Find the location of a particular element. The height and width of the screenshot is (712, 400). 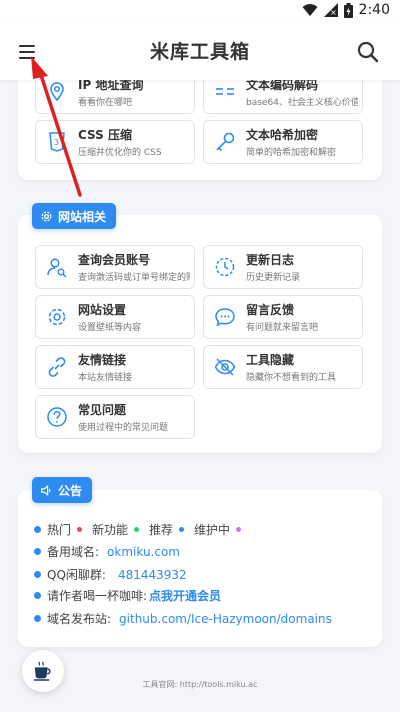

coffee-fab-button is located at coordinates (43, 671).